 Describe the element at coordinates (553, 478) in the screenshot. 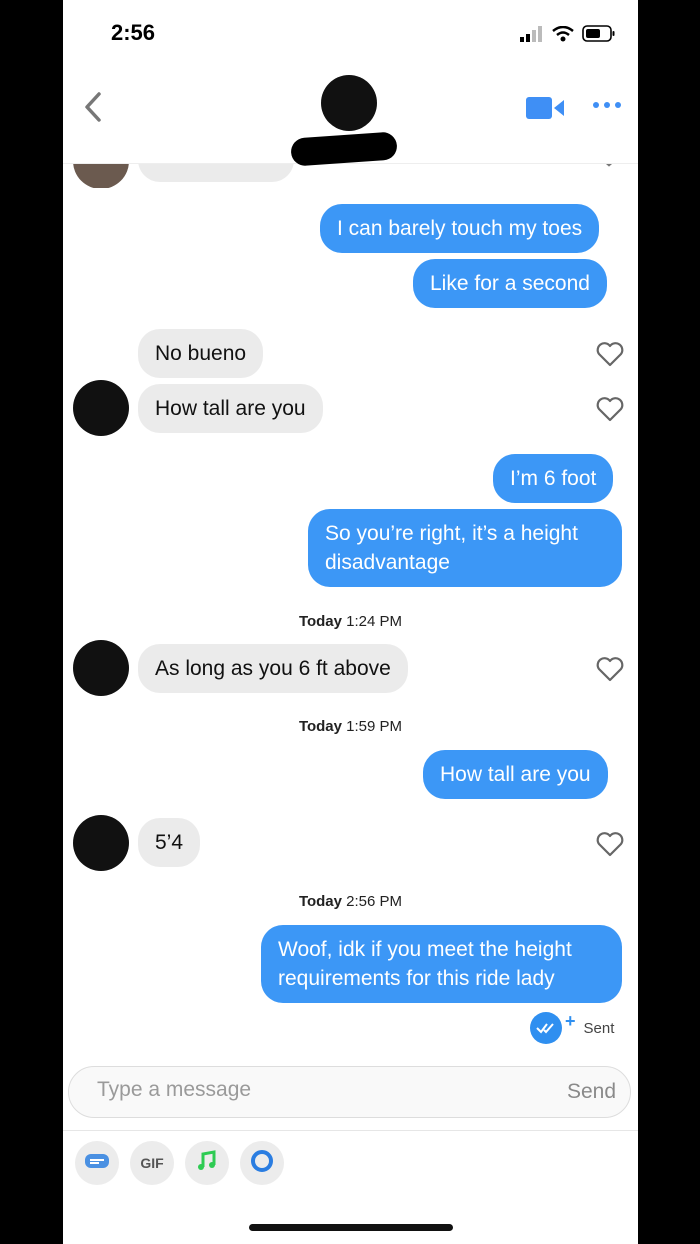

I see `outgoing-message: I’m 6 foot` at that location.